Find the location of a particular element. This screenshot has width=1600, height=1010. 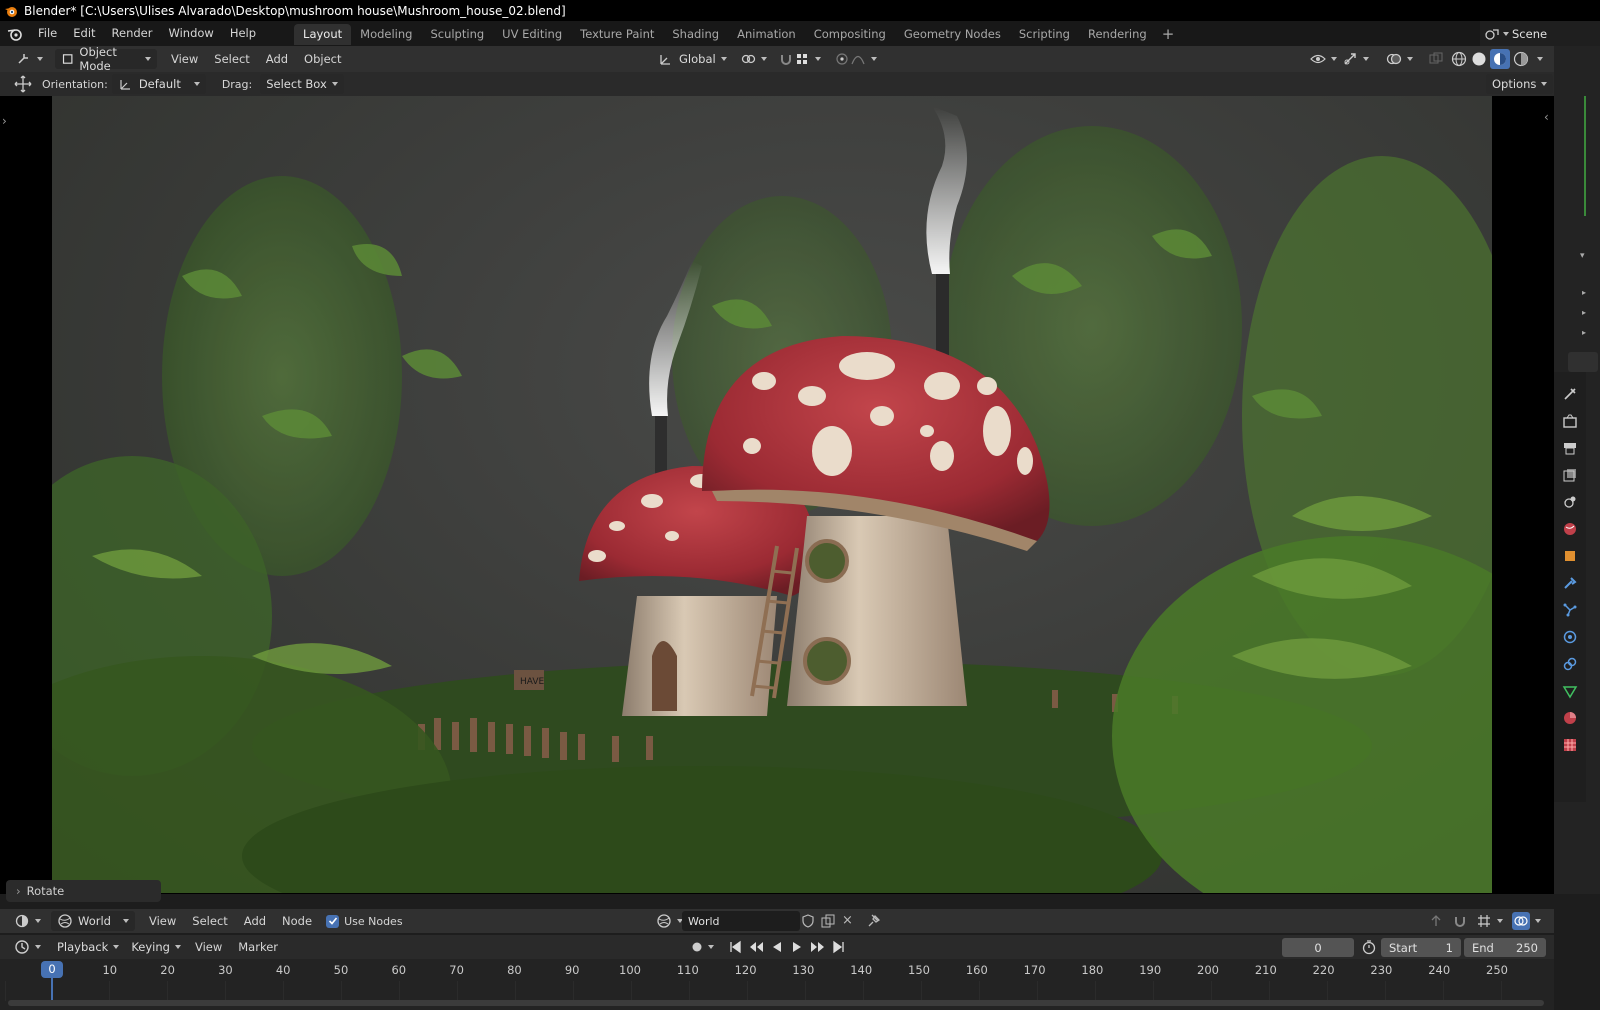

pin-icon is located at coordinates (874, 921).